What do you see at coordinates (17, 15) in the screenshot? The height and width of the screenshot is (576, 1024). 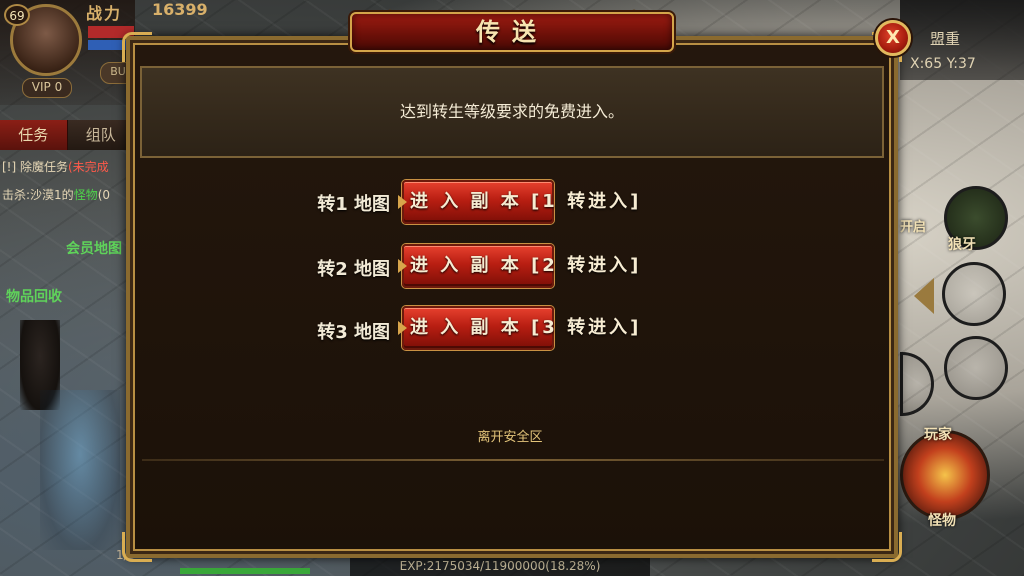 I see `player-level-badge: 69` at bounding box center [17, 15].